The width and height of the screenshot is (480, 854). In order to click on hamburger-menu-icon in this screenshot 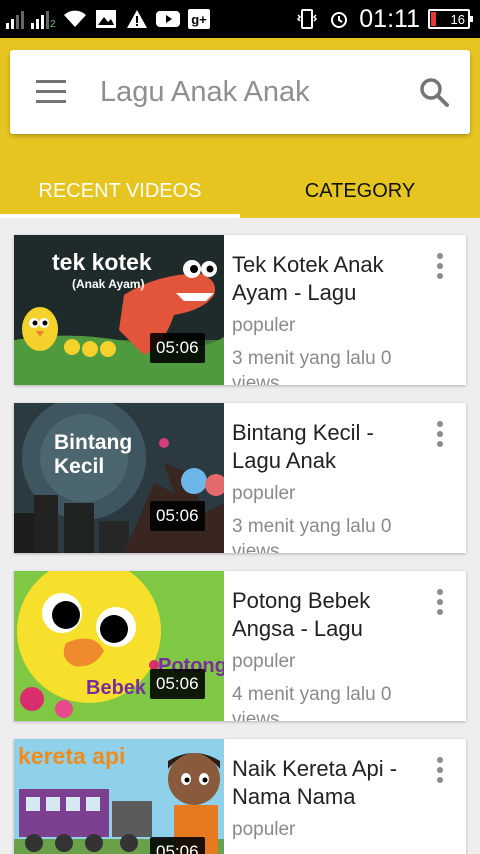, I will do `click(51, 92)`.